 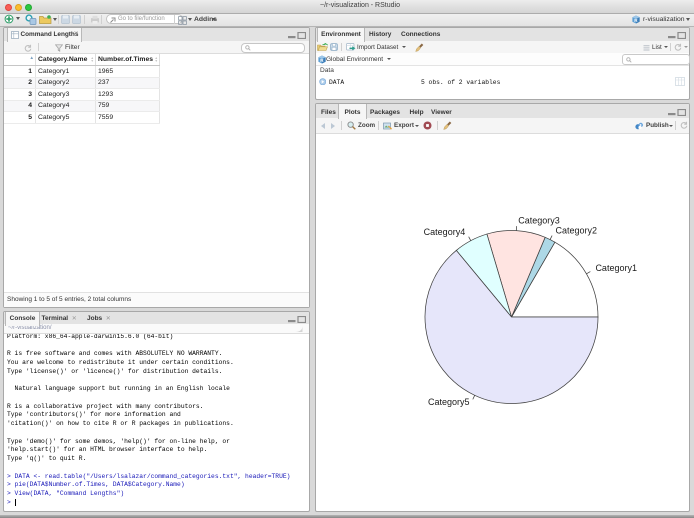 What do you see at coordinates (539, 221) in the screenshot?
I see `svg-text: Category3` at bounding box center [539, 221].